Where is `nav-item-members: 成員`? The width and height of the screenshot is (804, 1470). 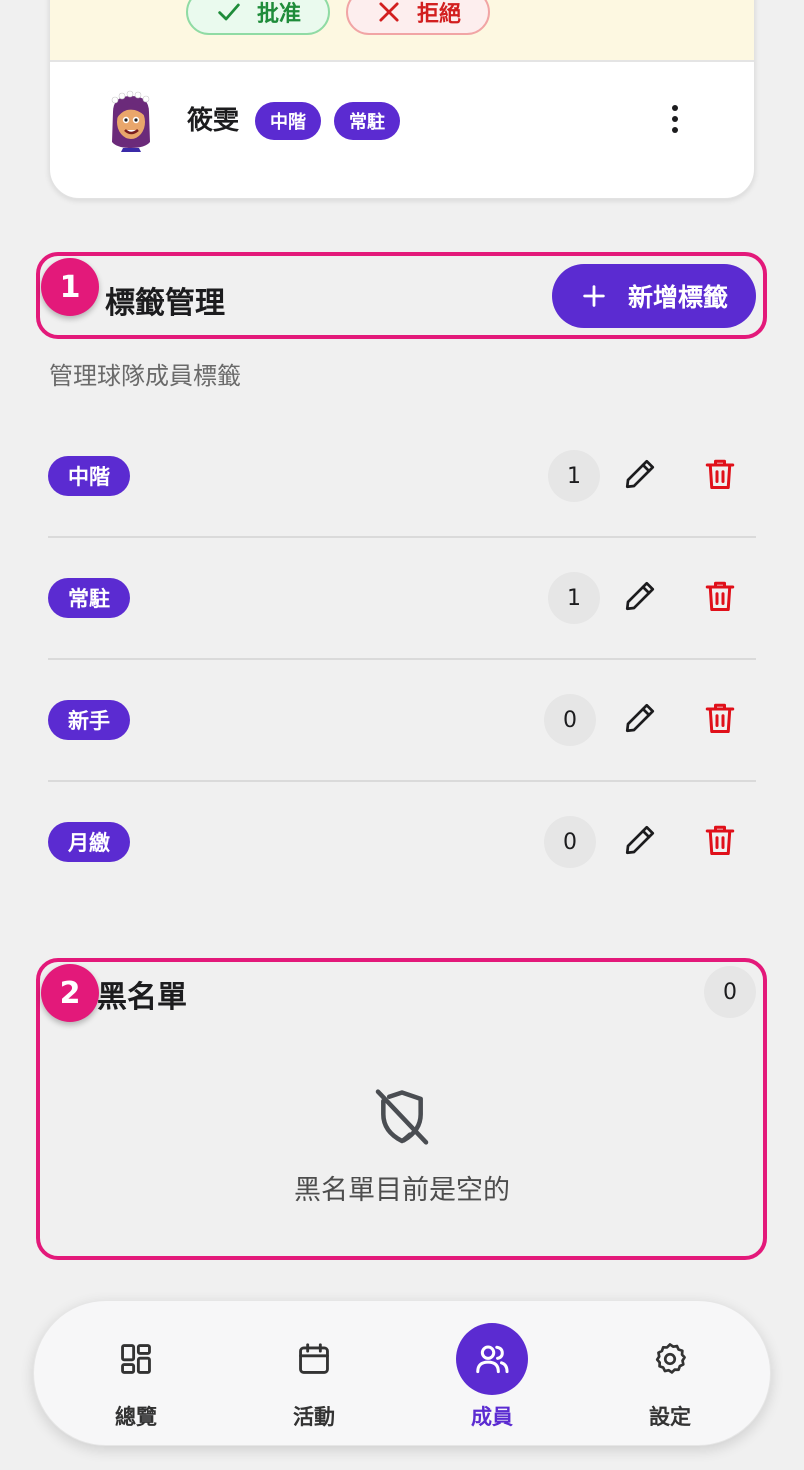 nav-item-members: 成員 is located at coordinates (492, 1374).